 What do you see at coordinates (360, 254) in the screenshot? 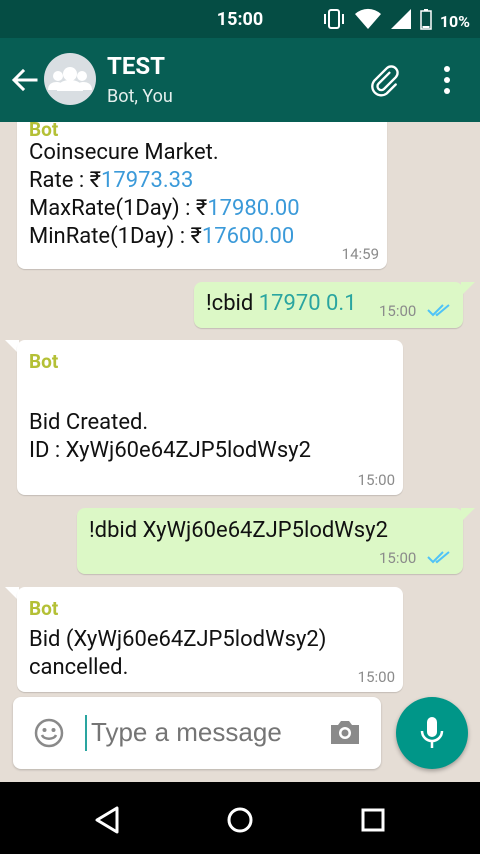
I see `message-time: 14:59` at bounding box center [360, 254].